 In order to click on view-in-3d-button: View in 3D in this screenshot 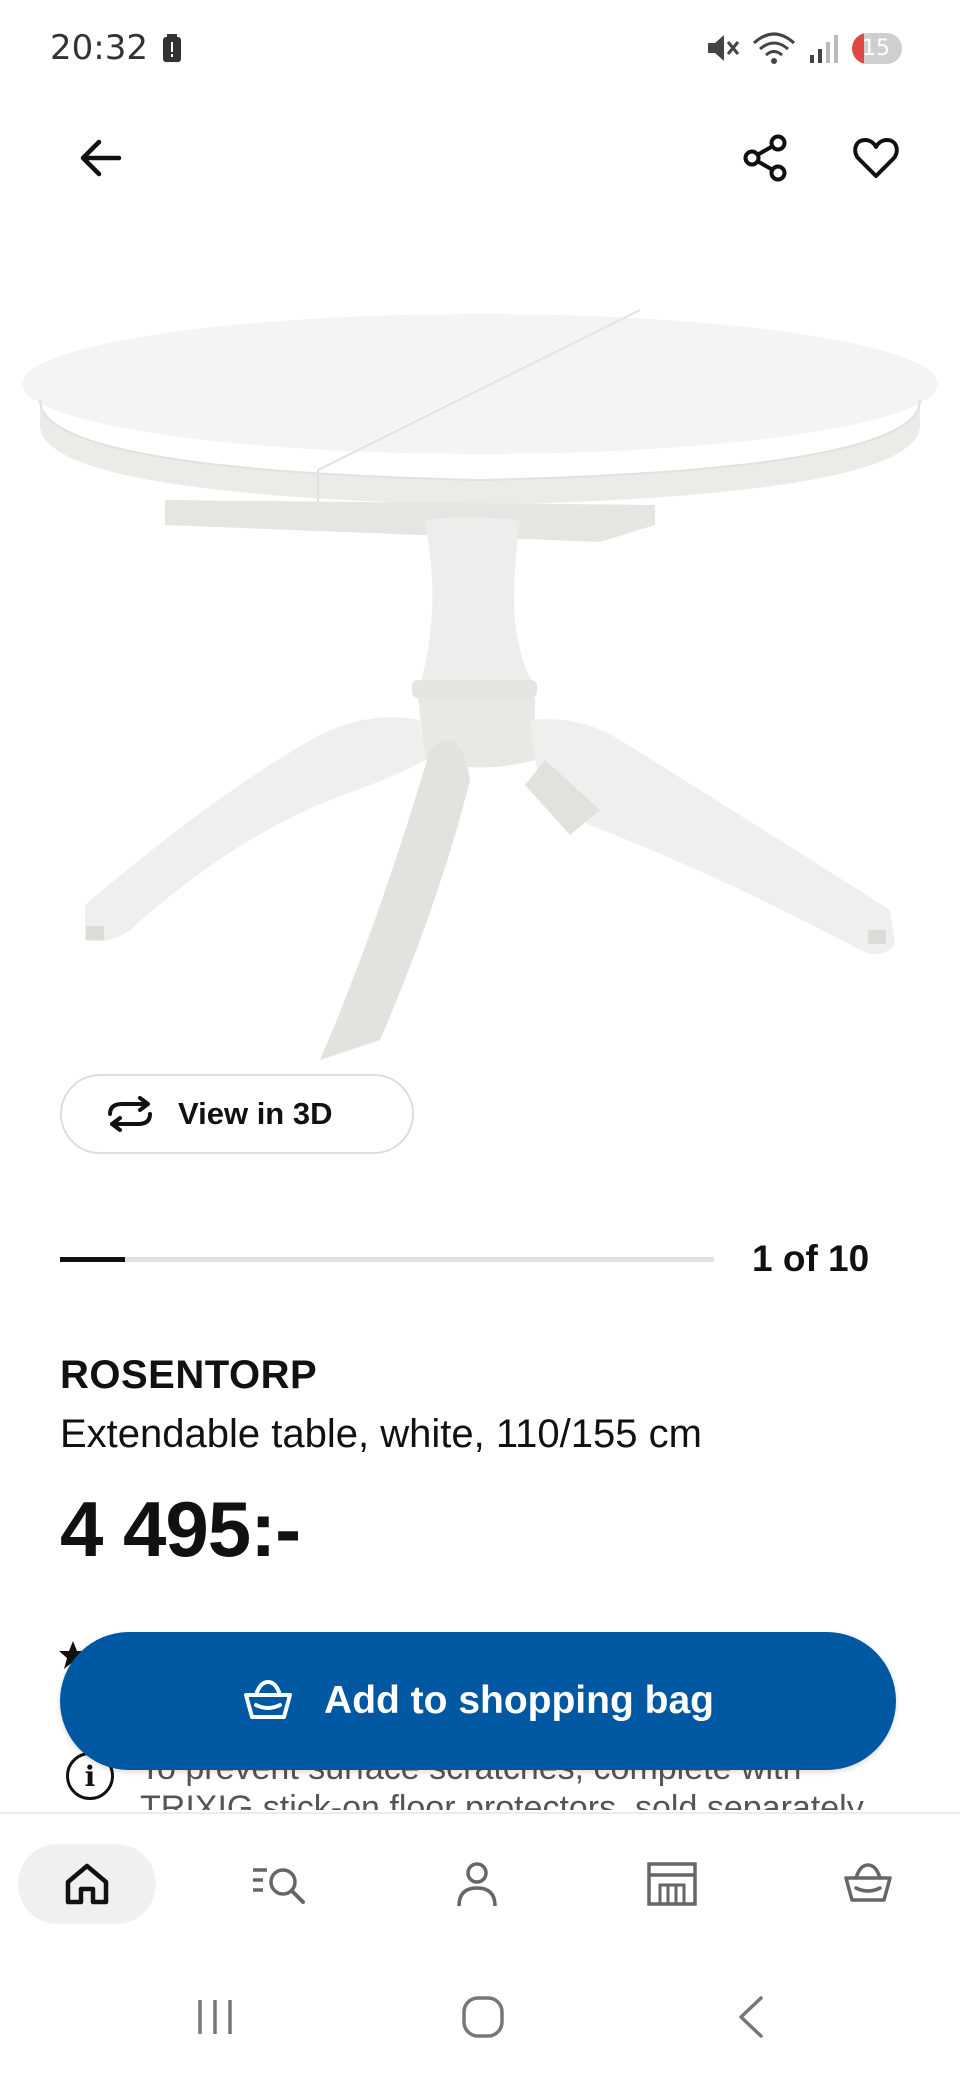, I will do `click(237, 1114)`.